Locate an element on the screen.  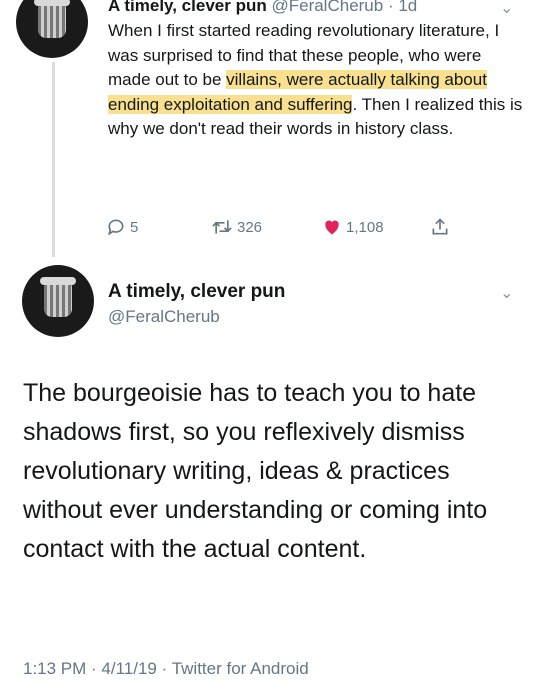
tweet-time: 1:13 PM is located at coordinates (54, 668).